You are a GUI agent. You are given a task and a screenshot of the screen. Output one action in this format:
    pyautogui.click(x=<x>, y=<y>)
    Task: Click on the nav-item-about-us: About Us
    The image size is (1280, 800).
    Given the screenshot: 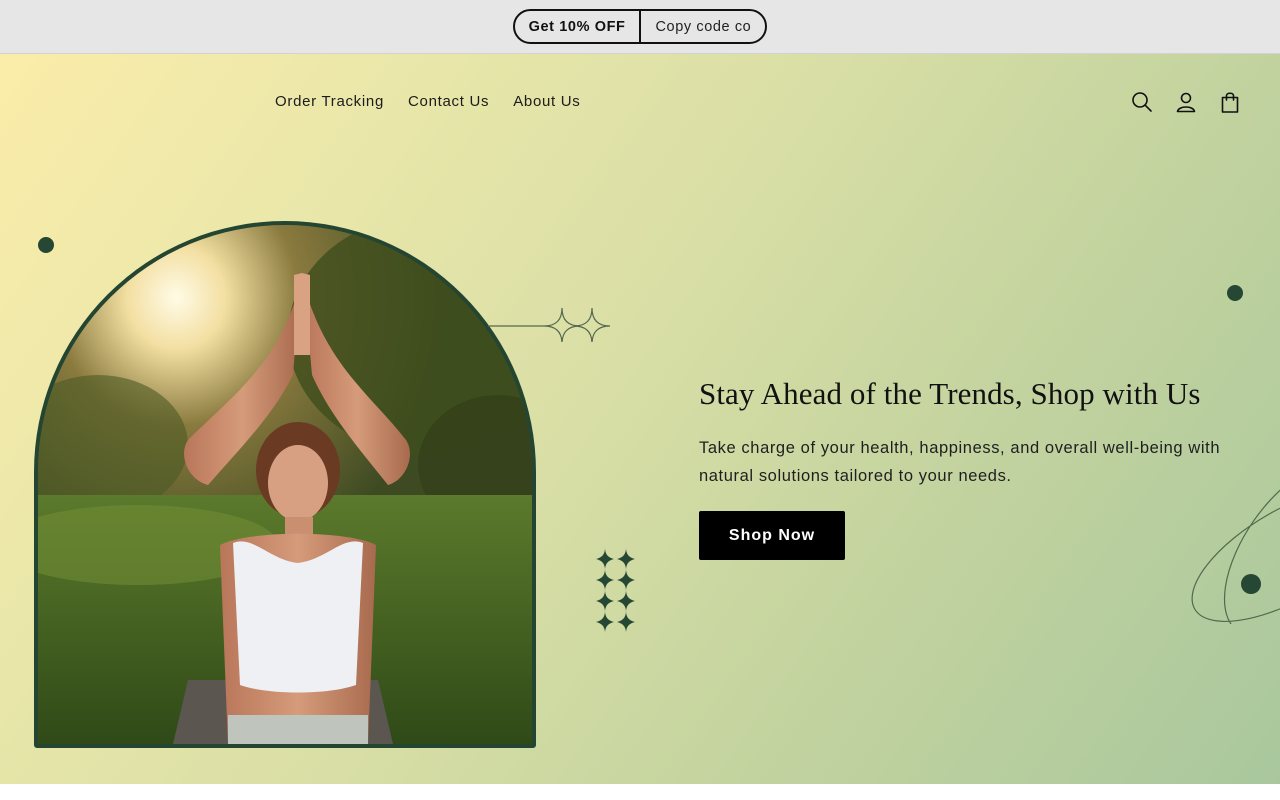 What is the action you would take?
    pyautogui.click(x=546, y=101)
    